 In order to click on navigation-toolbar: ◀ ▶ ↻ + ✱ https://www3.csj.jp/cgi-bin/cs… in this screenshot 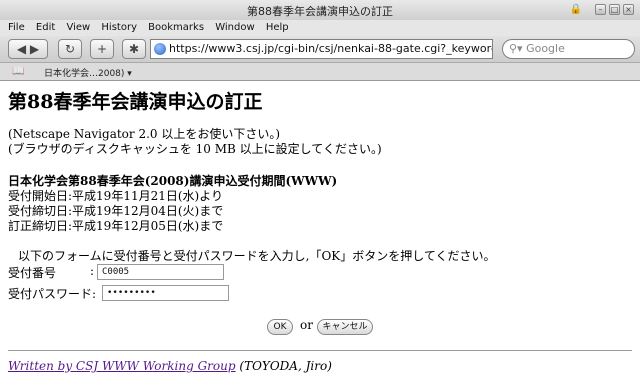, I will do `click(320, 49)`.